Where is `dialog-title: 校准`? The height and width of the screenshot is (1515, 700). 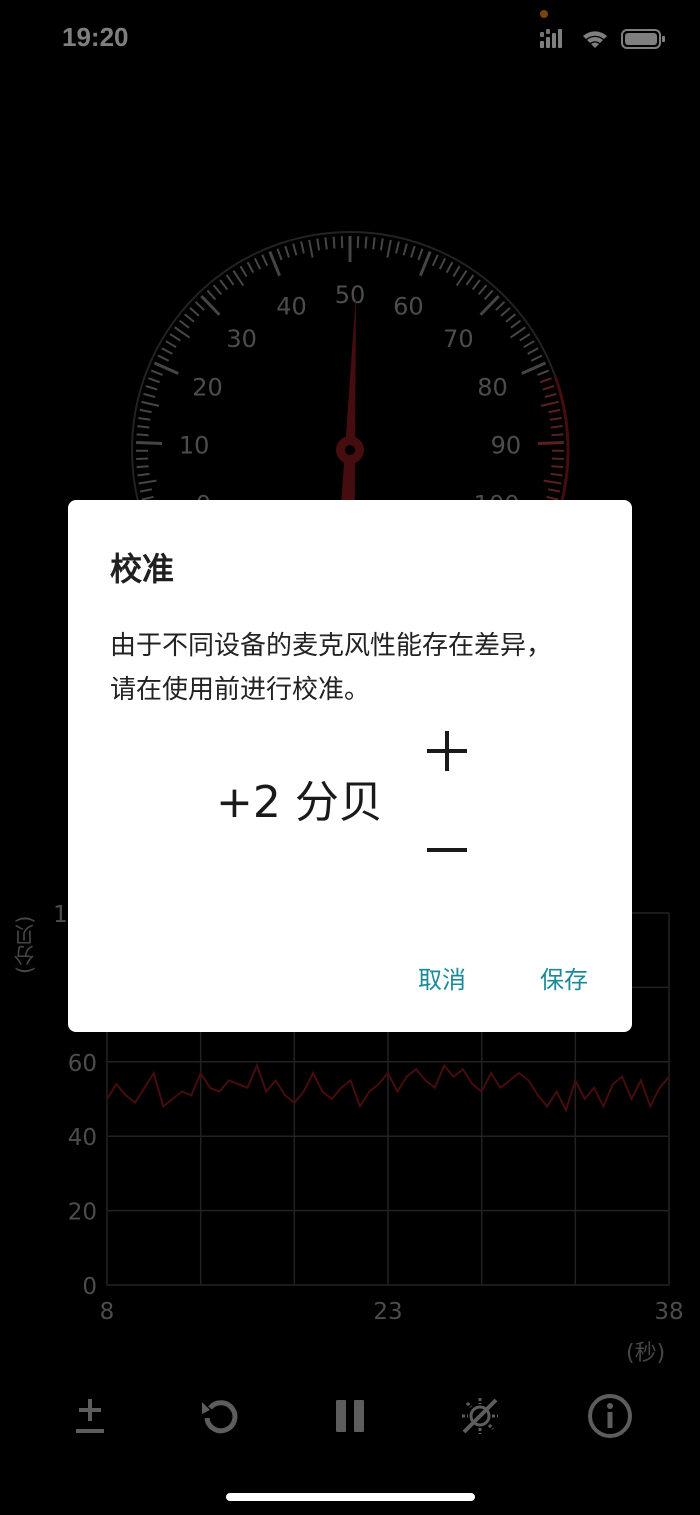
dialog-title: 校准 is located at coordinates (142, 569).